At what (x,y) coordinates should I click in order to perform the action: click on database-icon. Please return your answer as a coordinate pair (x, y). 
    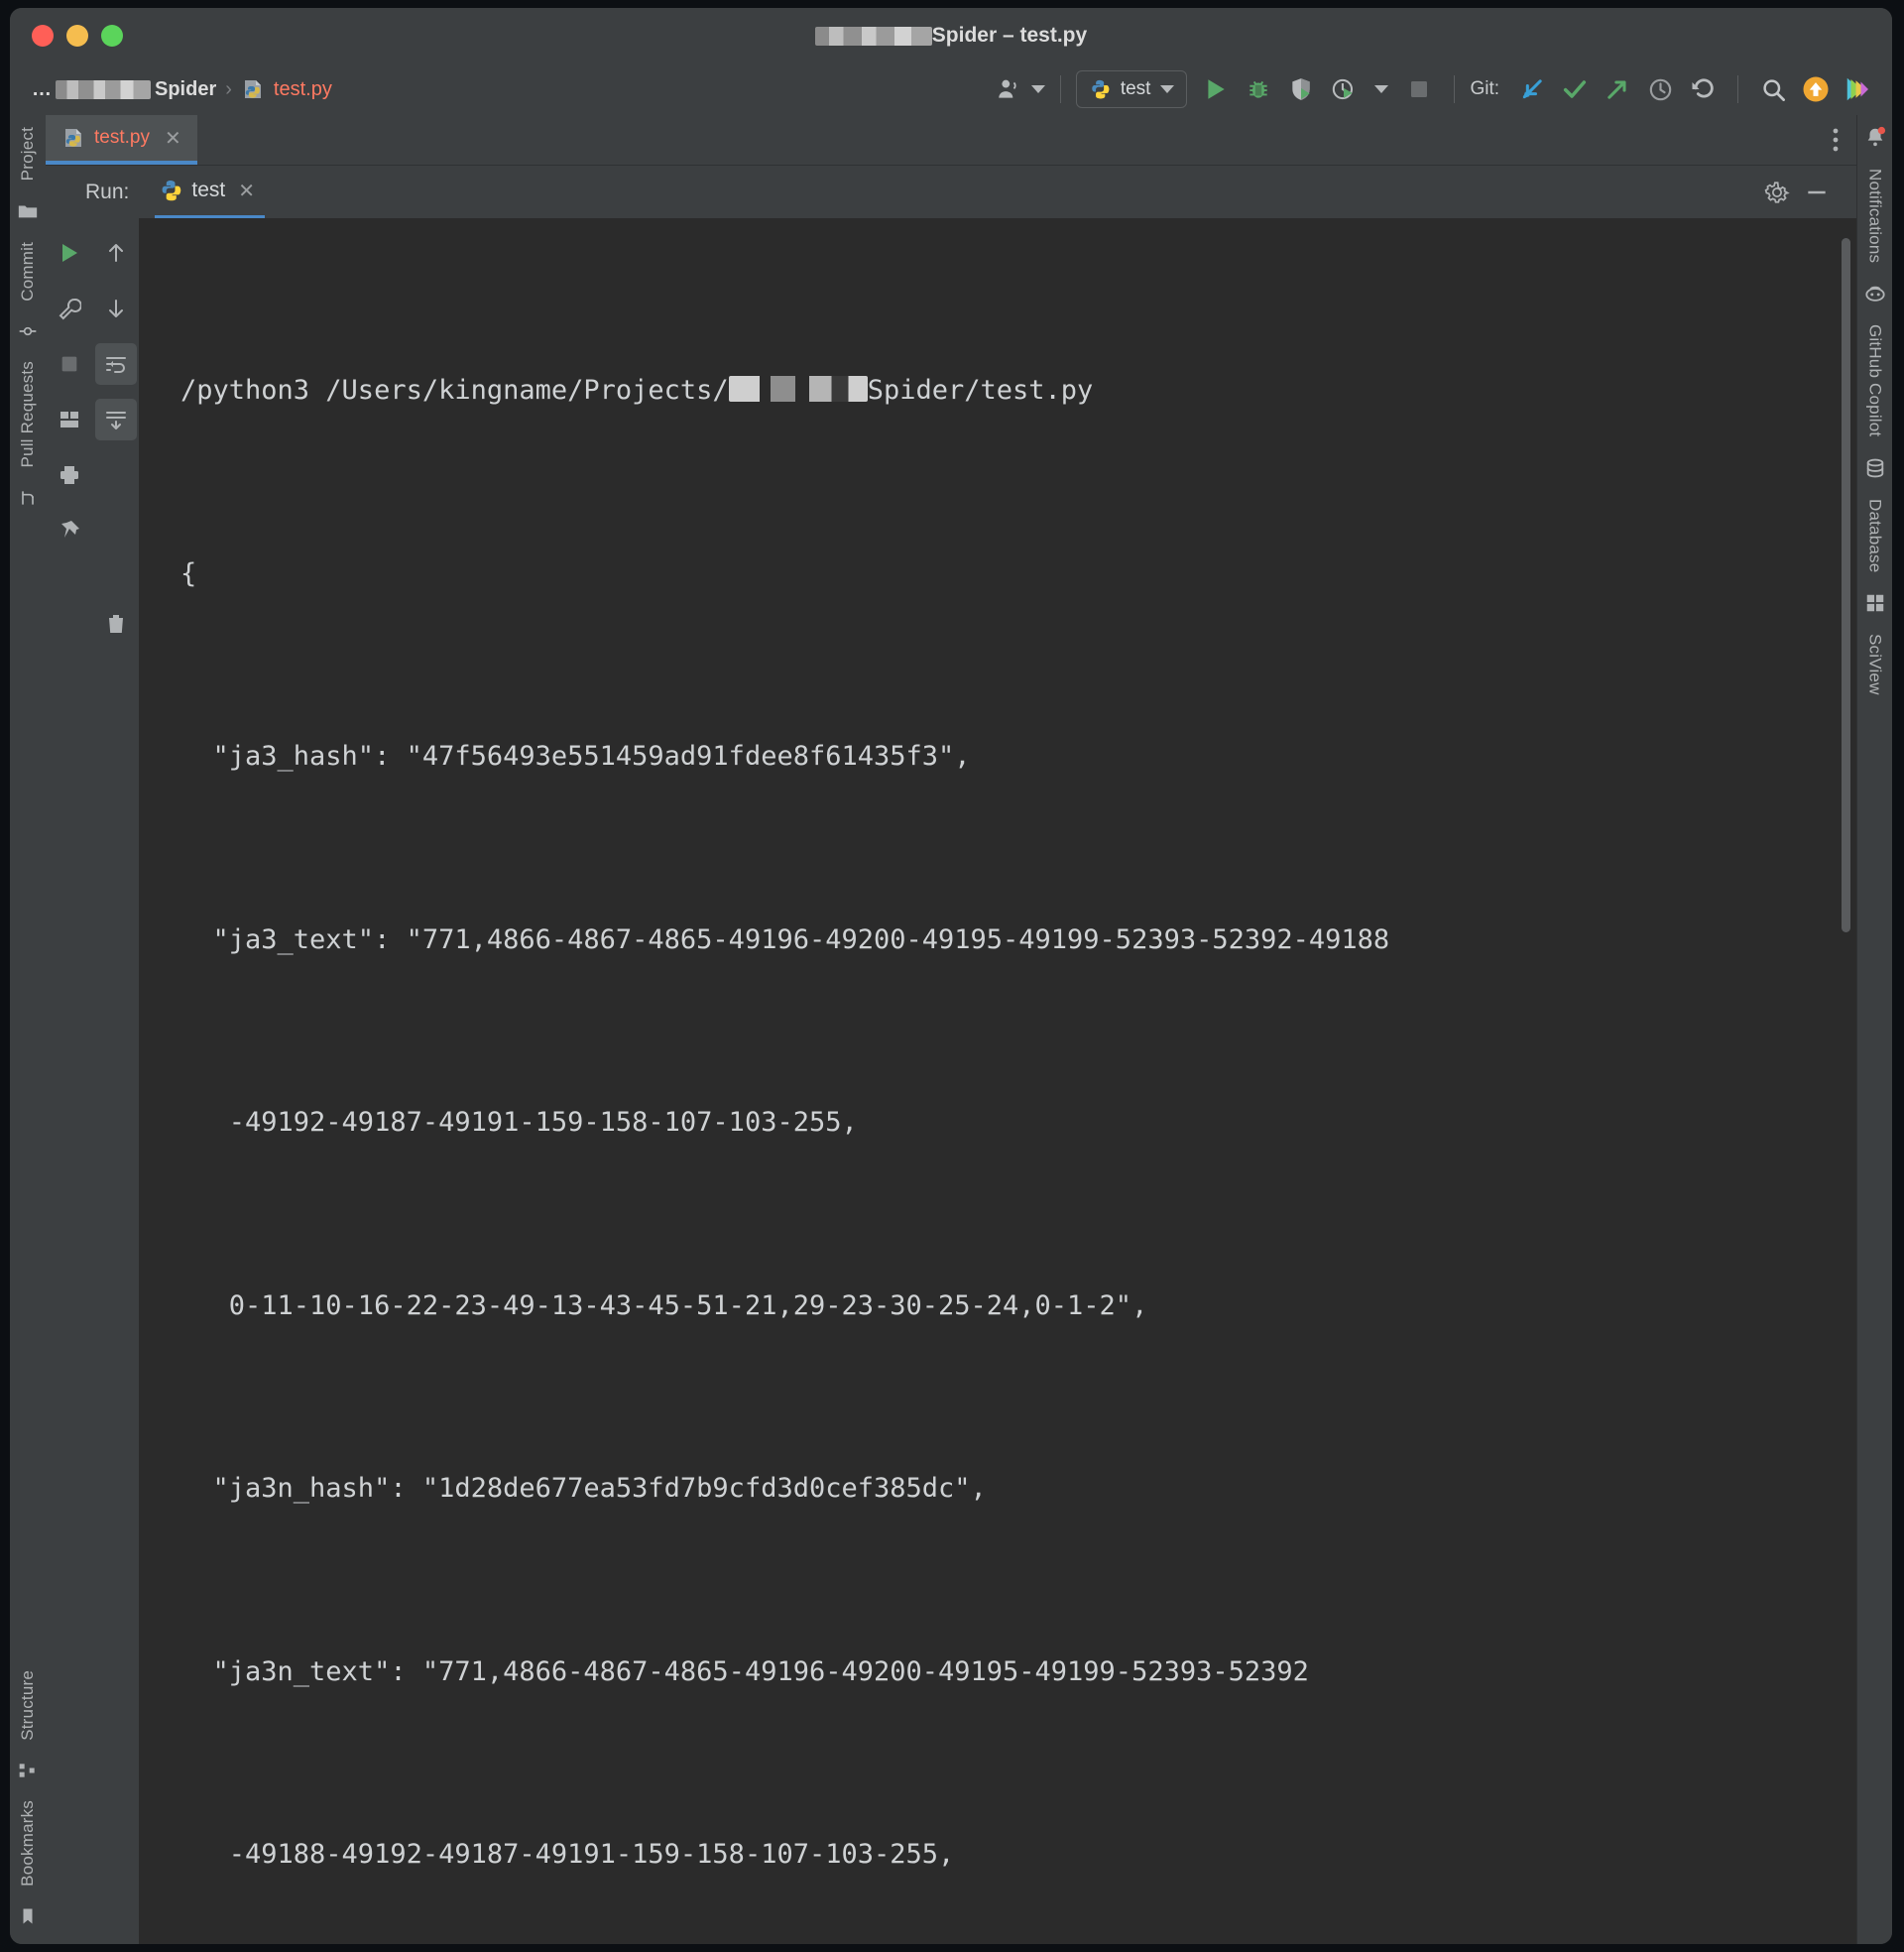
    Looking at the image, I should click on (1875, 468).